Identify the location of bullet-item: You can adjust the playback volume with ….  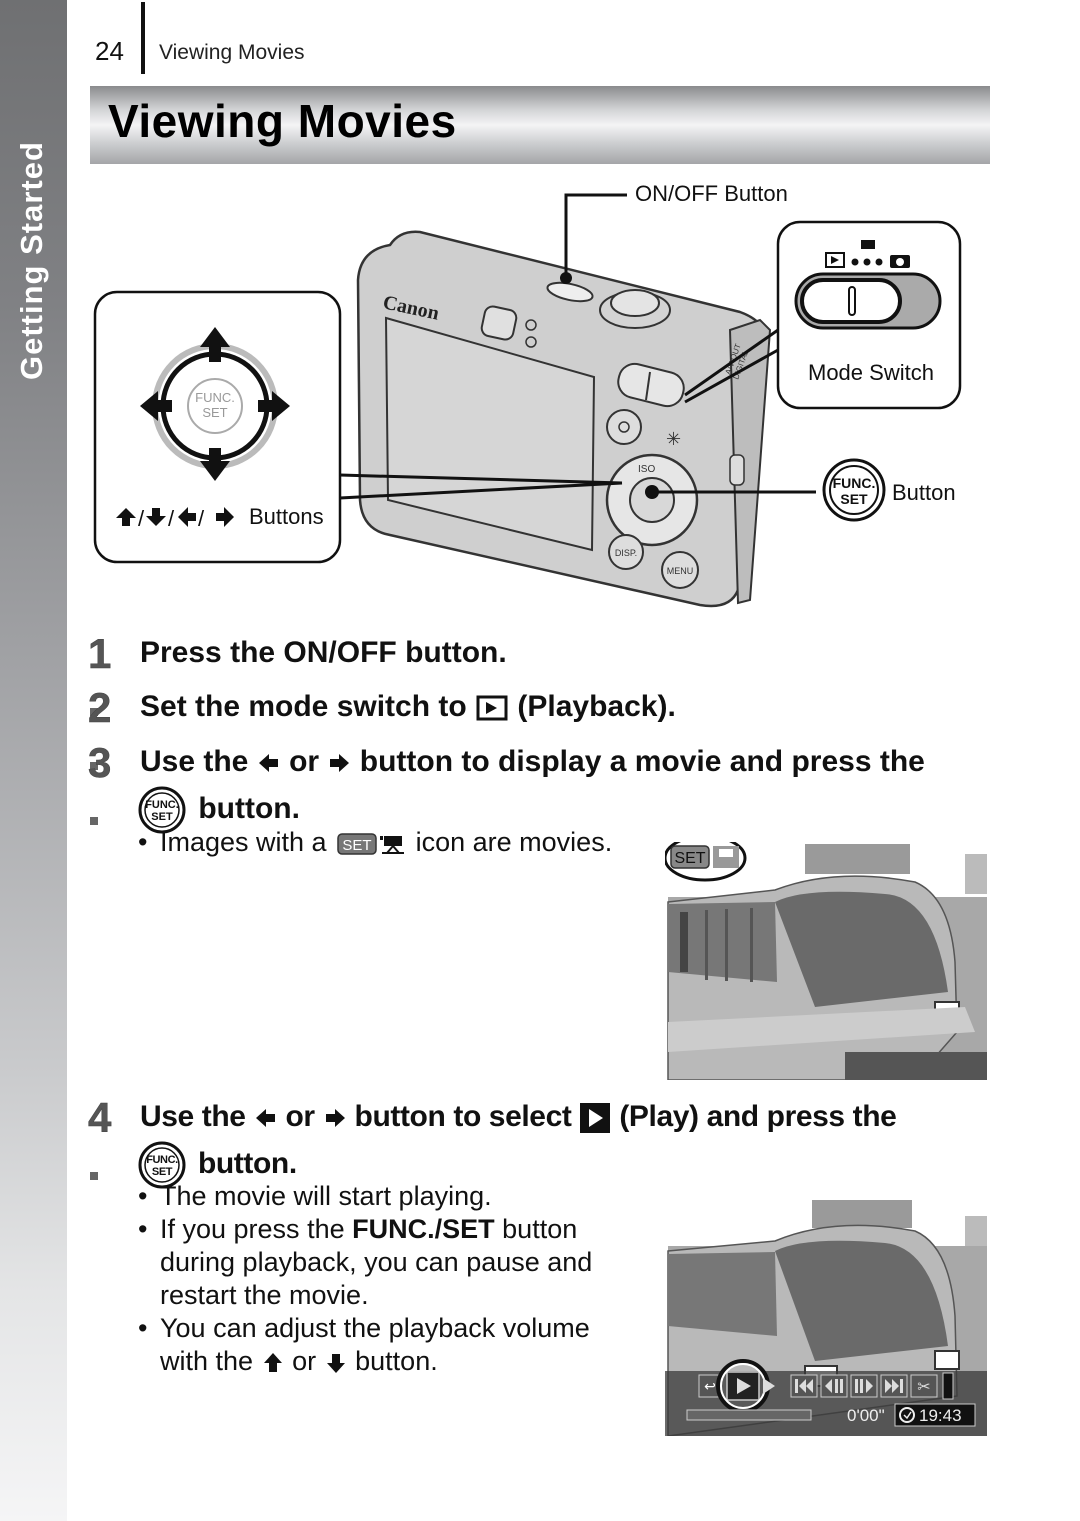
(388, 1345).